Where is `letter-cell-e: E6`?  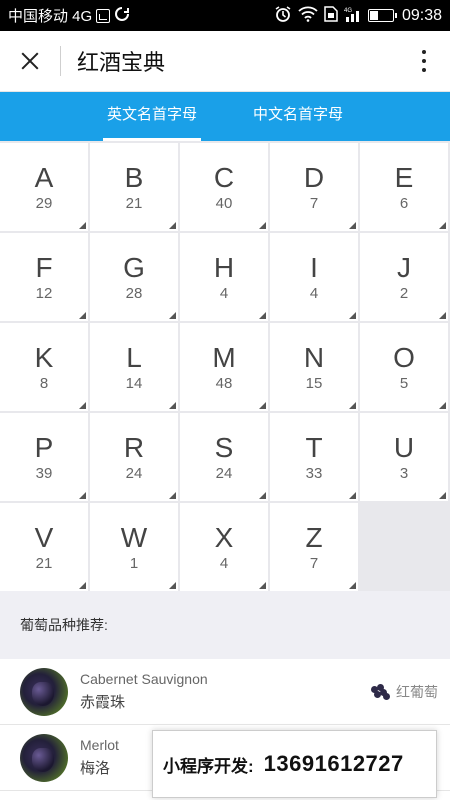
letter-cell-e: E6 is located at coordinates (404, 187).